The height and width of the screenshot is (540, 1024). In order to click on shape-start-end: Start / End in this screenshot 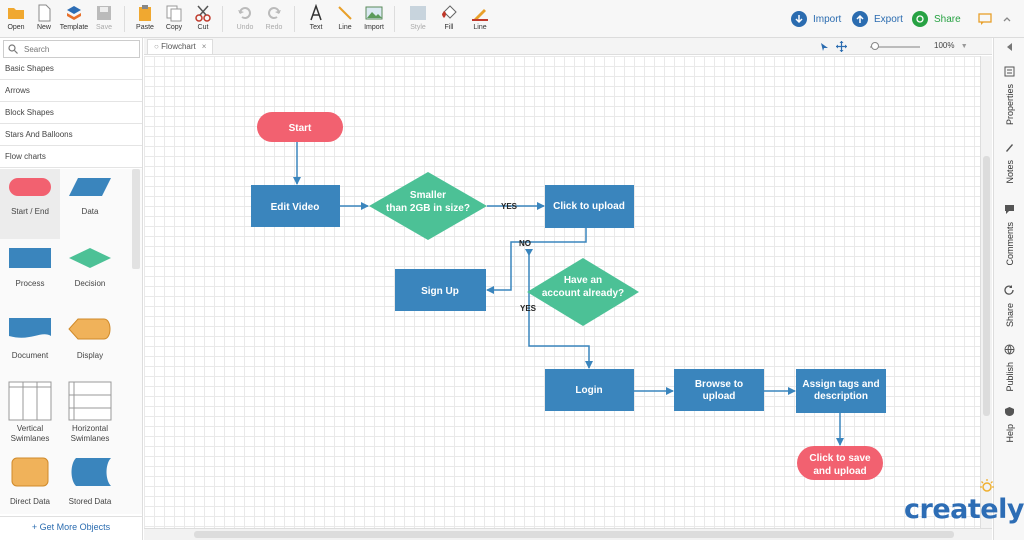, I will do `click(30, 204)`.